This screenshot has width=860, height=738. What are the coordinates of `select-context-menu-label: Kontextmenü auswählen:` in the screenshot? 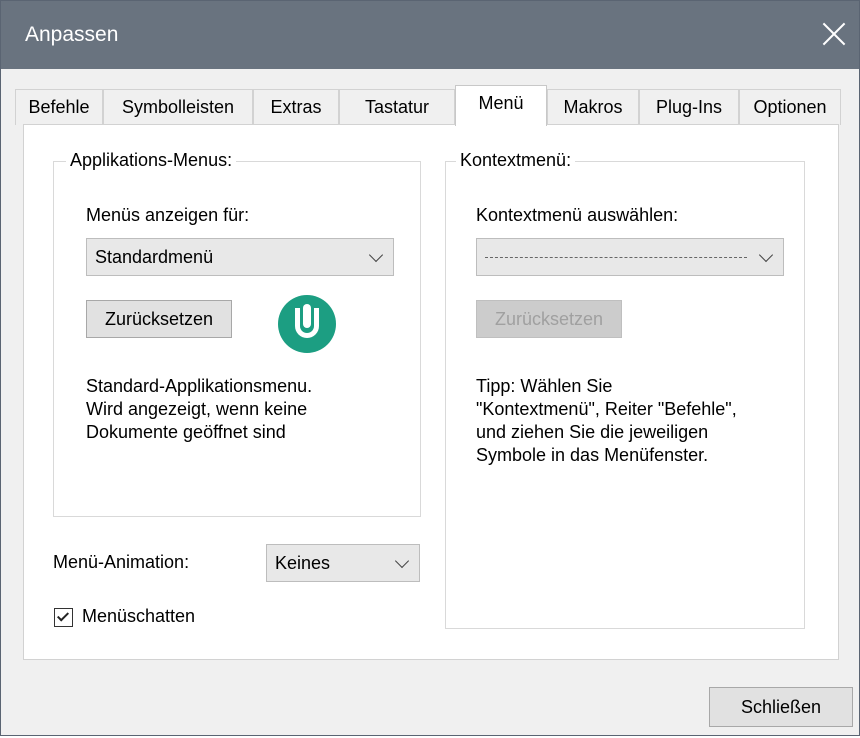 It's located at (577, 215).